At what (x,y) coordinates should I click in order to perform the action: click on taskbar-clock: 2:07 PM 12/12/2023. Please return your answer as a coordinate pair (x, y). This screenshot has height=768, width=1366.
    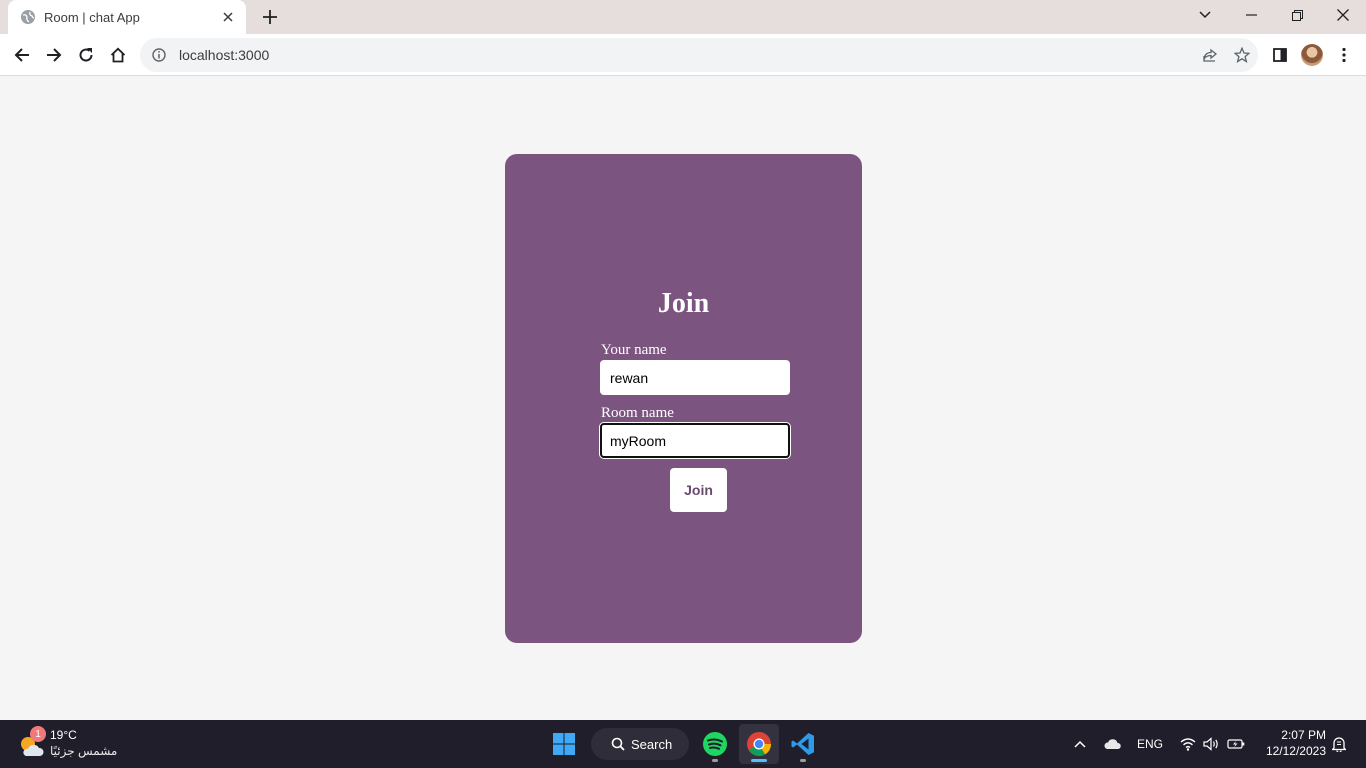
    Looking at the image, I should click on (1291, 743).